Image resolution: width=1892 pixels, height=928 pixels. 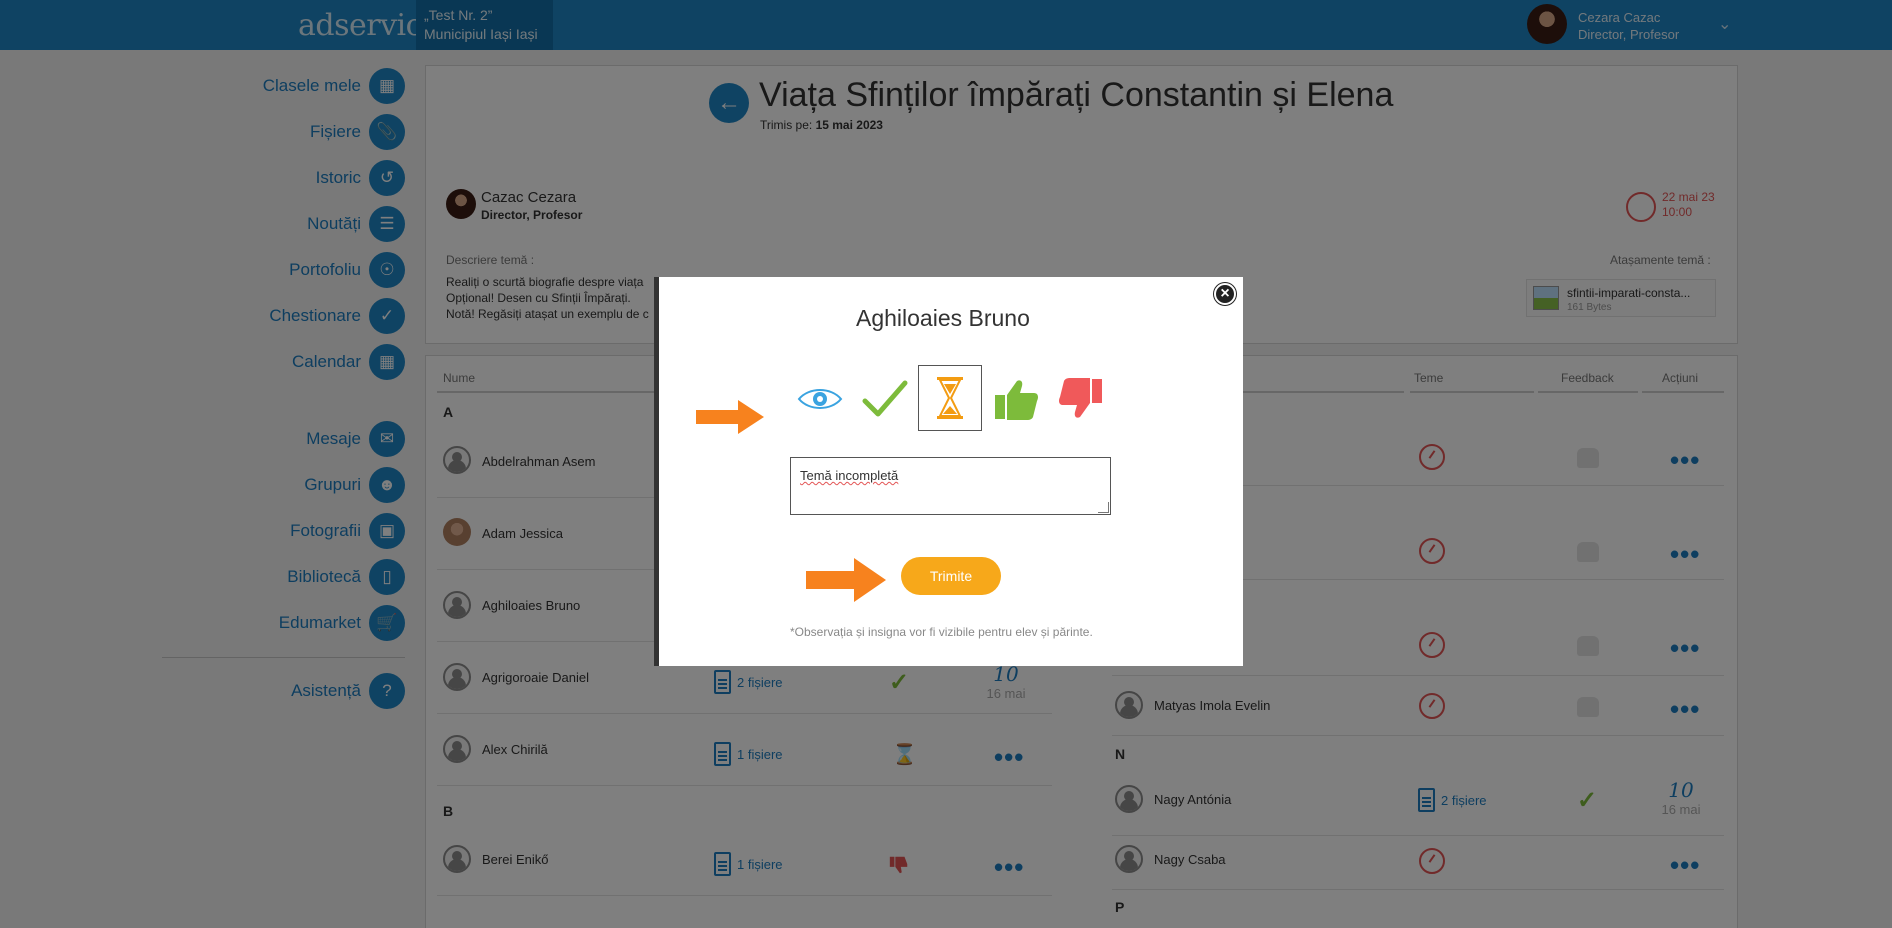 I want to click on thumbs-down-icon, so click(x=1080, y=398).